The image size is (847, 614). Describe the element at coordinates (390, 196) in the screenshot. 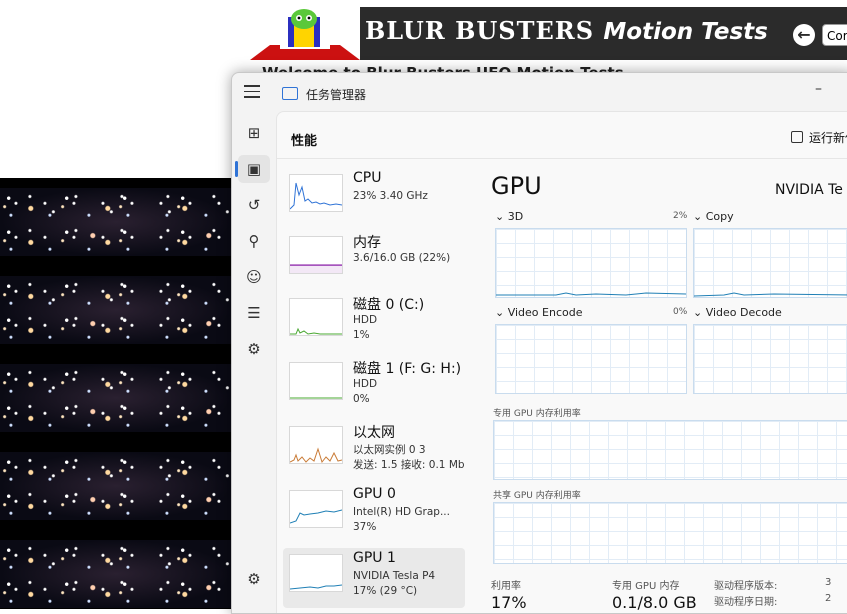

I see `device-detail-1: 23% 3.40 GHz` at that location.